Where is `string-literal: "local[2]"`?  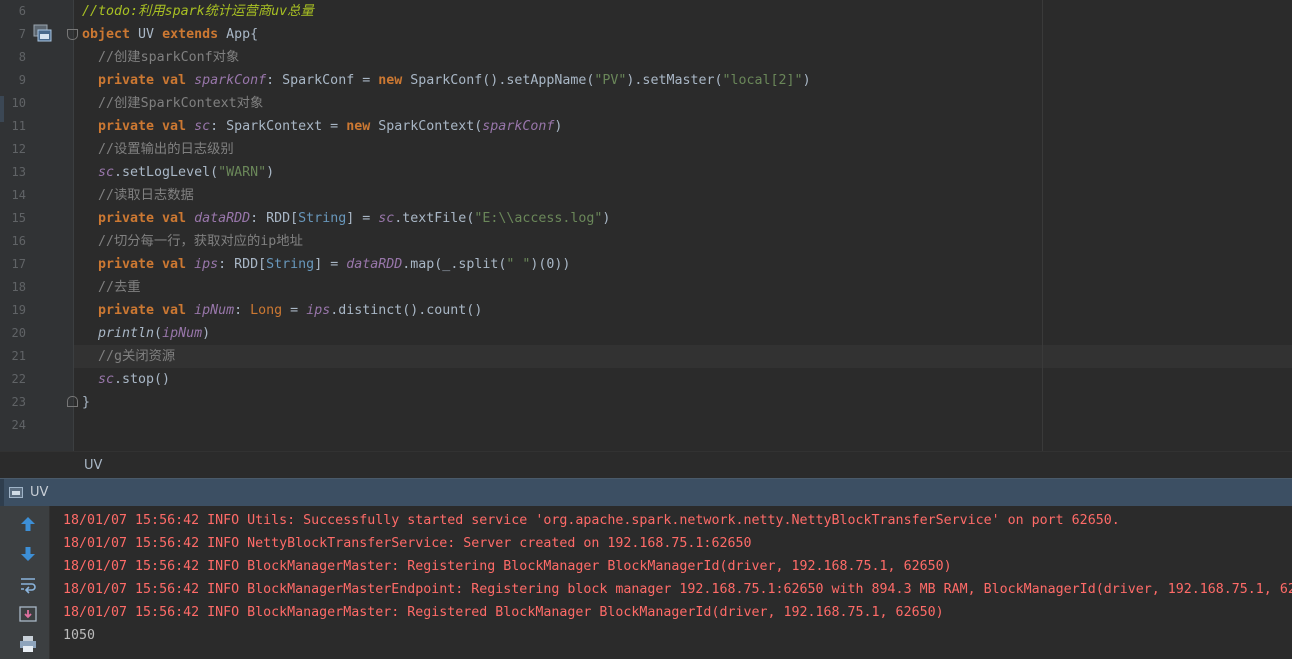
string-literal: "local[2]" is located at coordinates (762, 80).